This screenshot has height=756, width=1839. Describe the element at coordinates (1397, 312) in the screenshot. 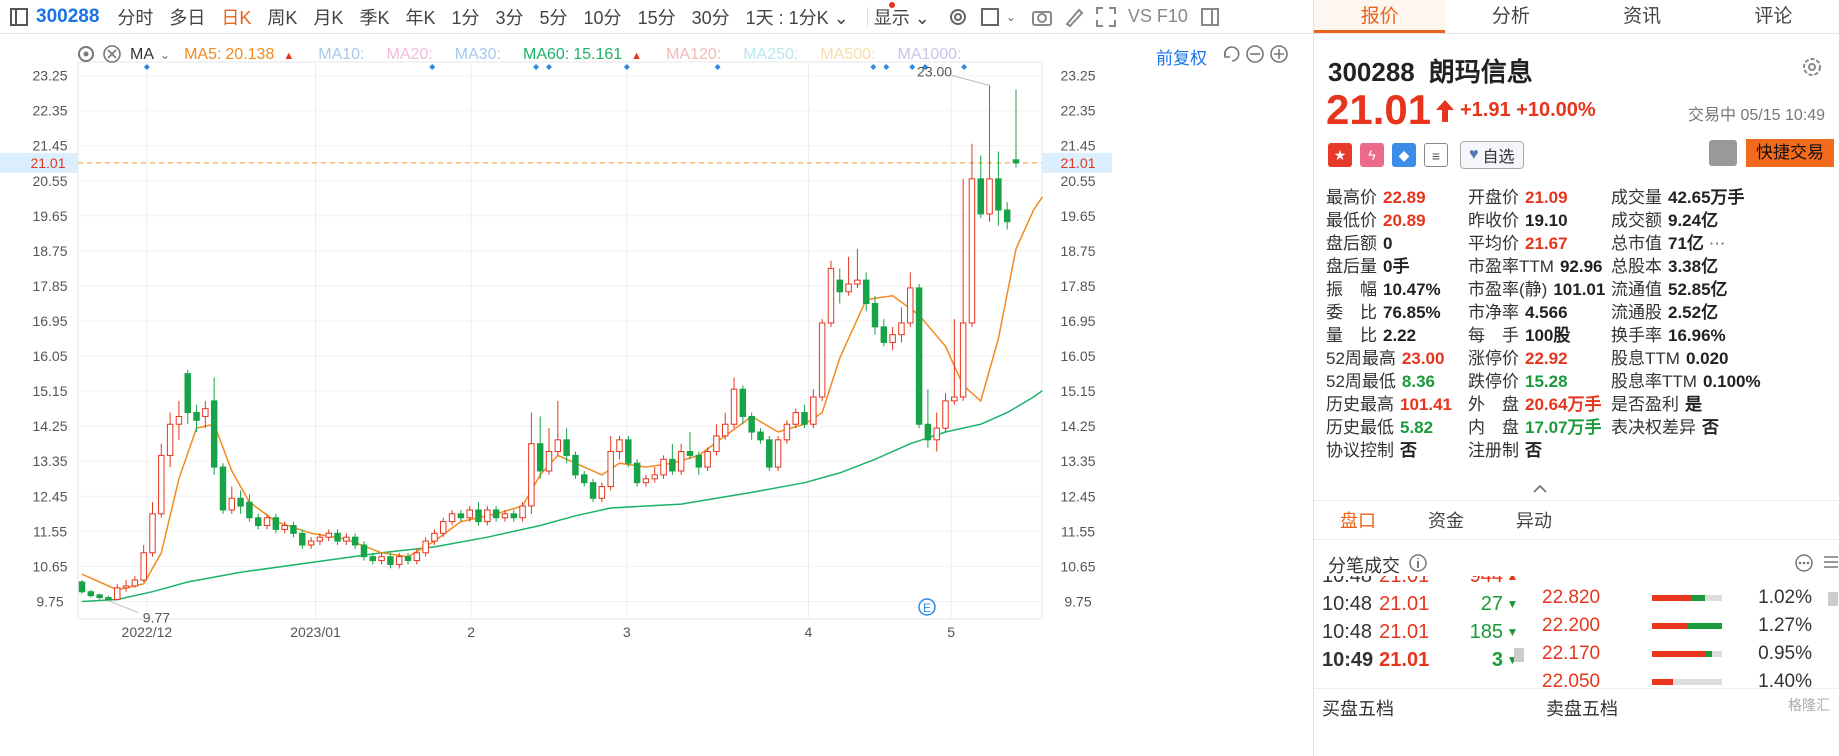

I see `stat-cell: 委 比 76.85%` at that location.